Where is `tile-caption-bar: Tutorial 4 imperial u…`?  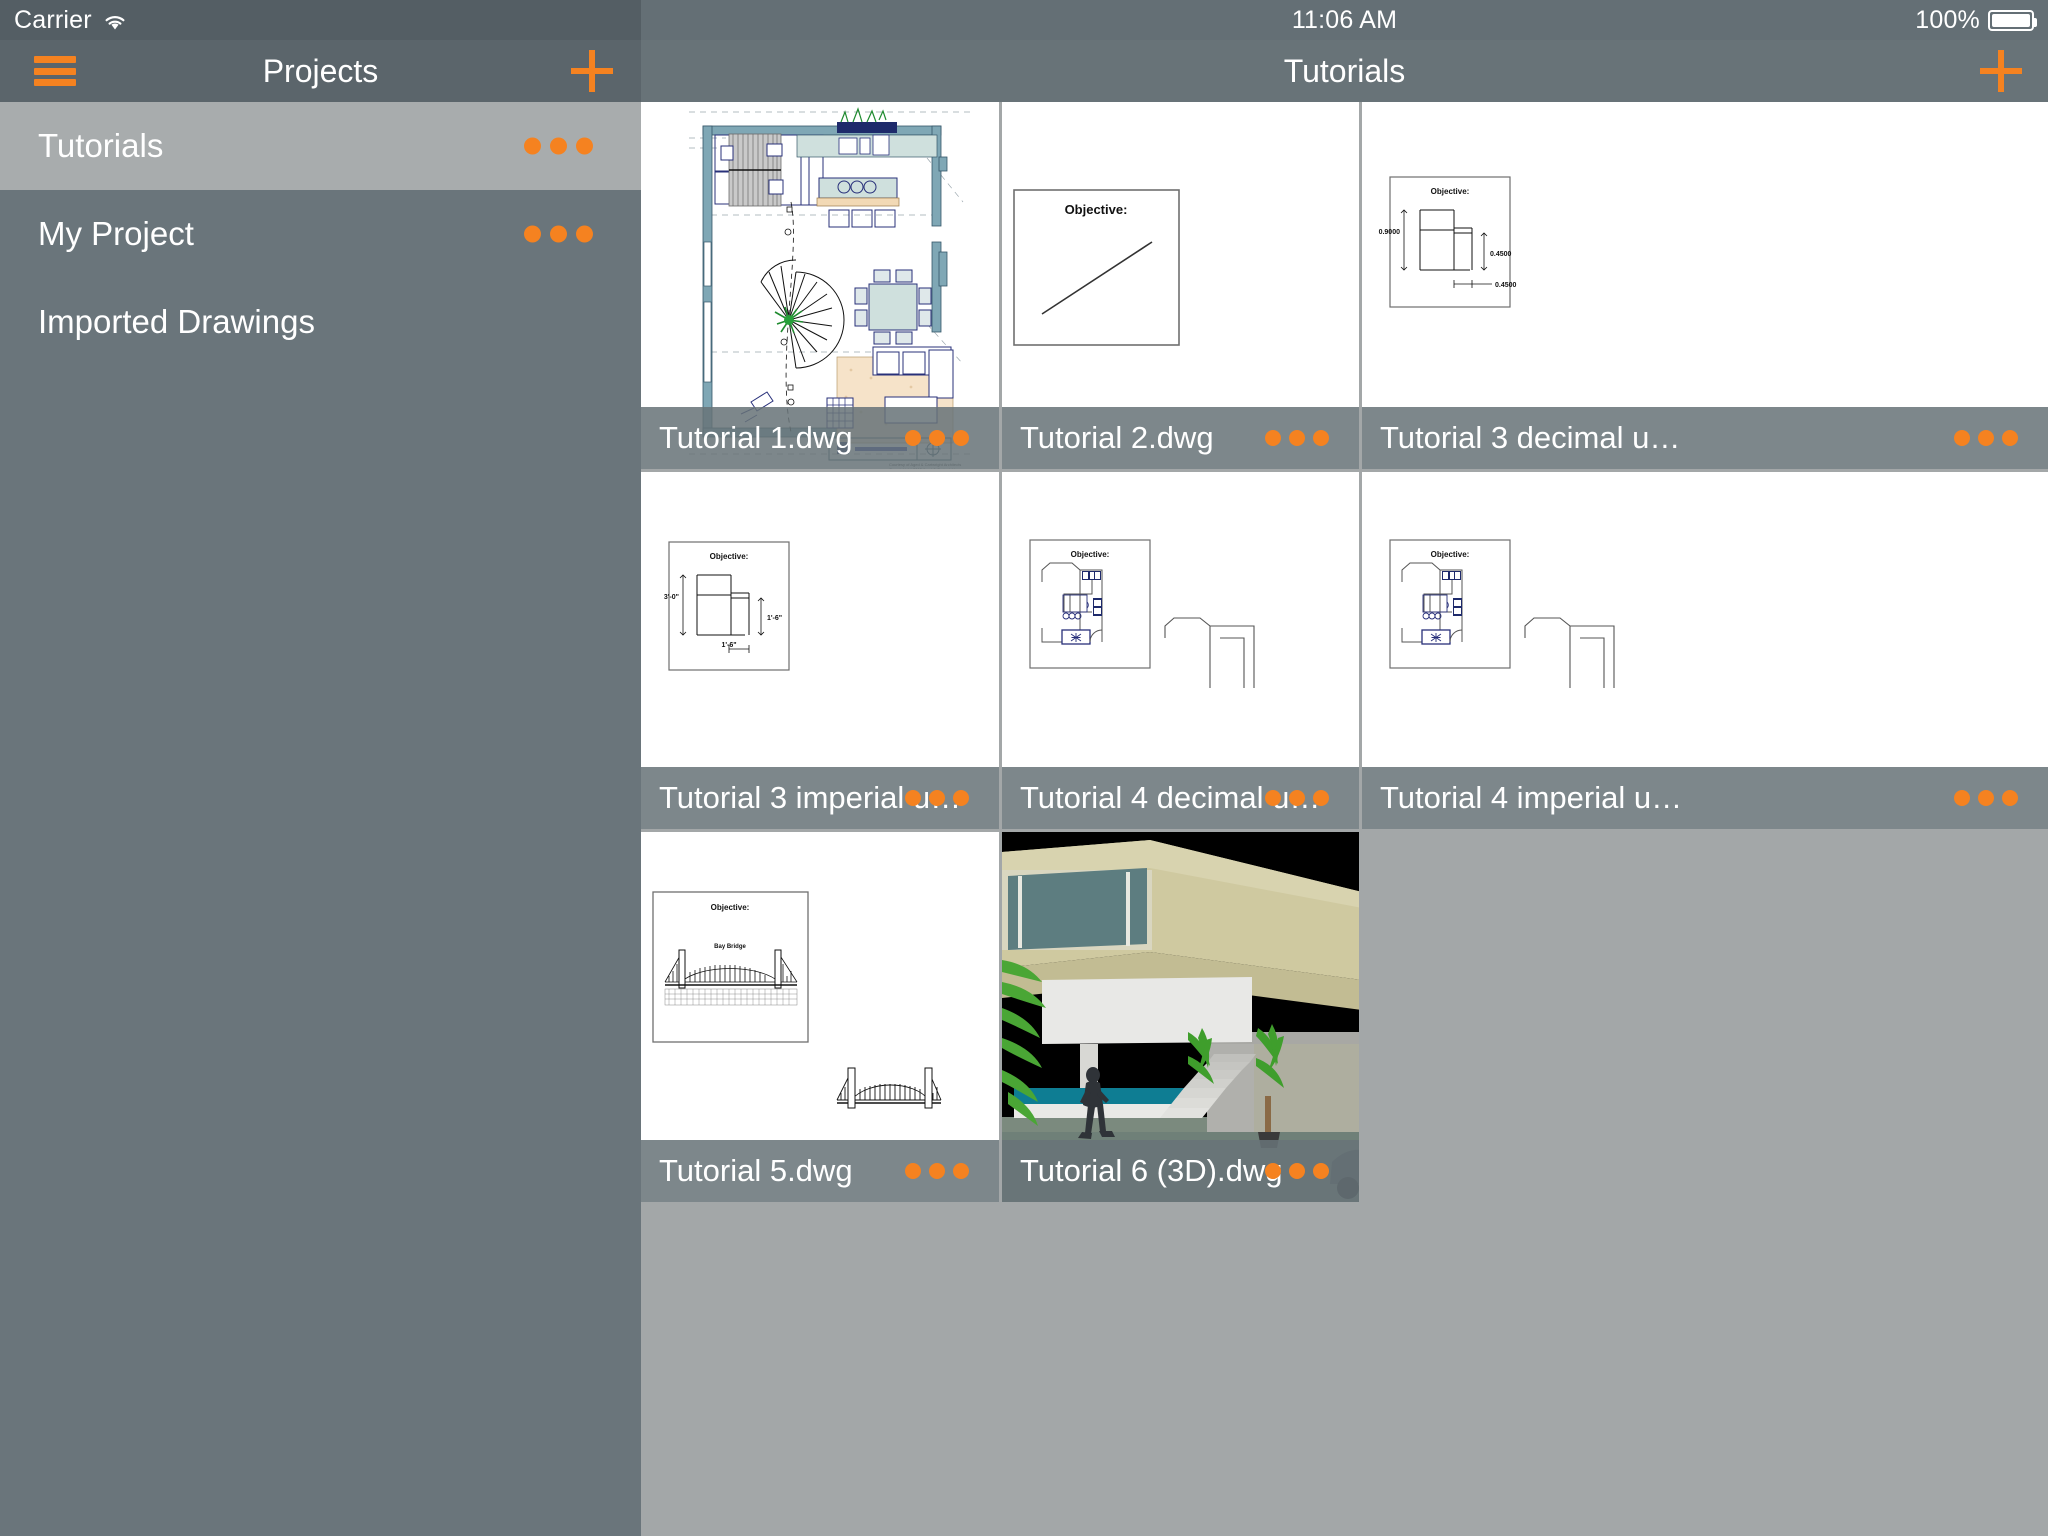 tile-caption-bar: Tutorial 4 imperial u… is located at coordinates (1705, 798).